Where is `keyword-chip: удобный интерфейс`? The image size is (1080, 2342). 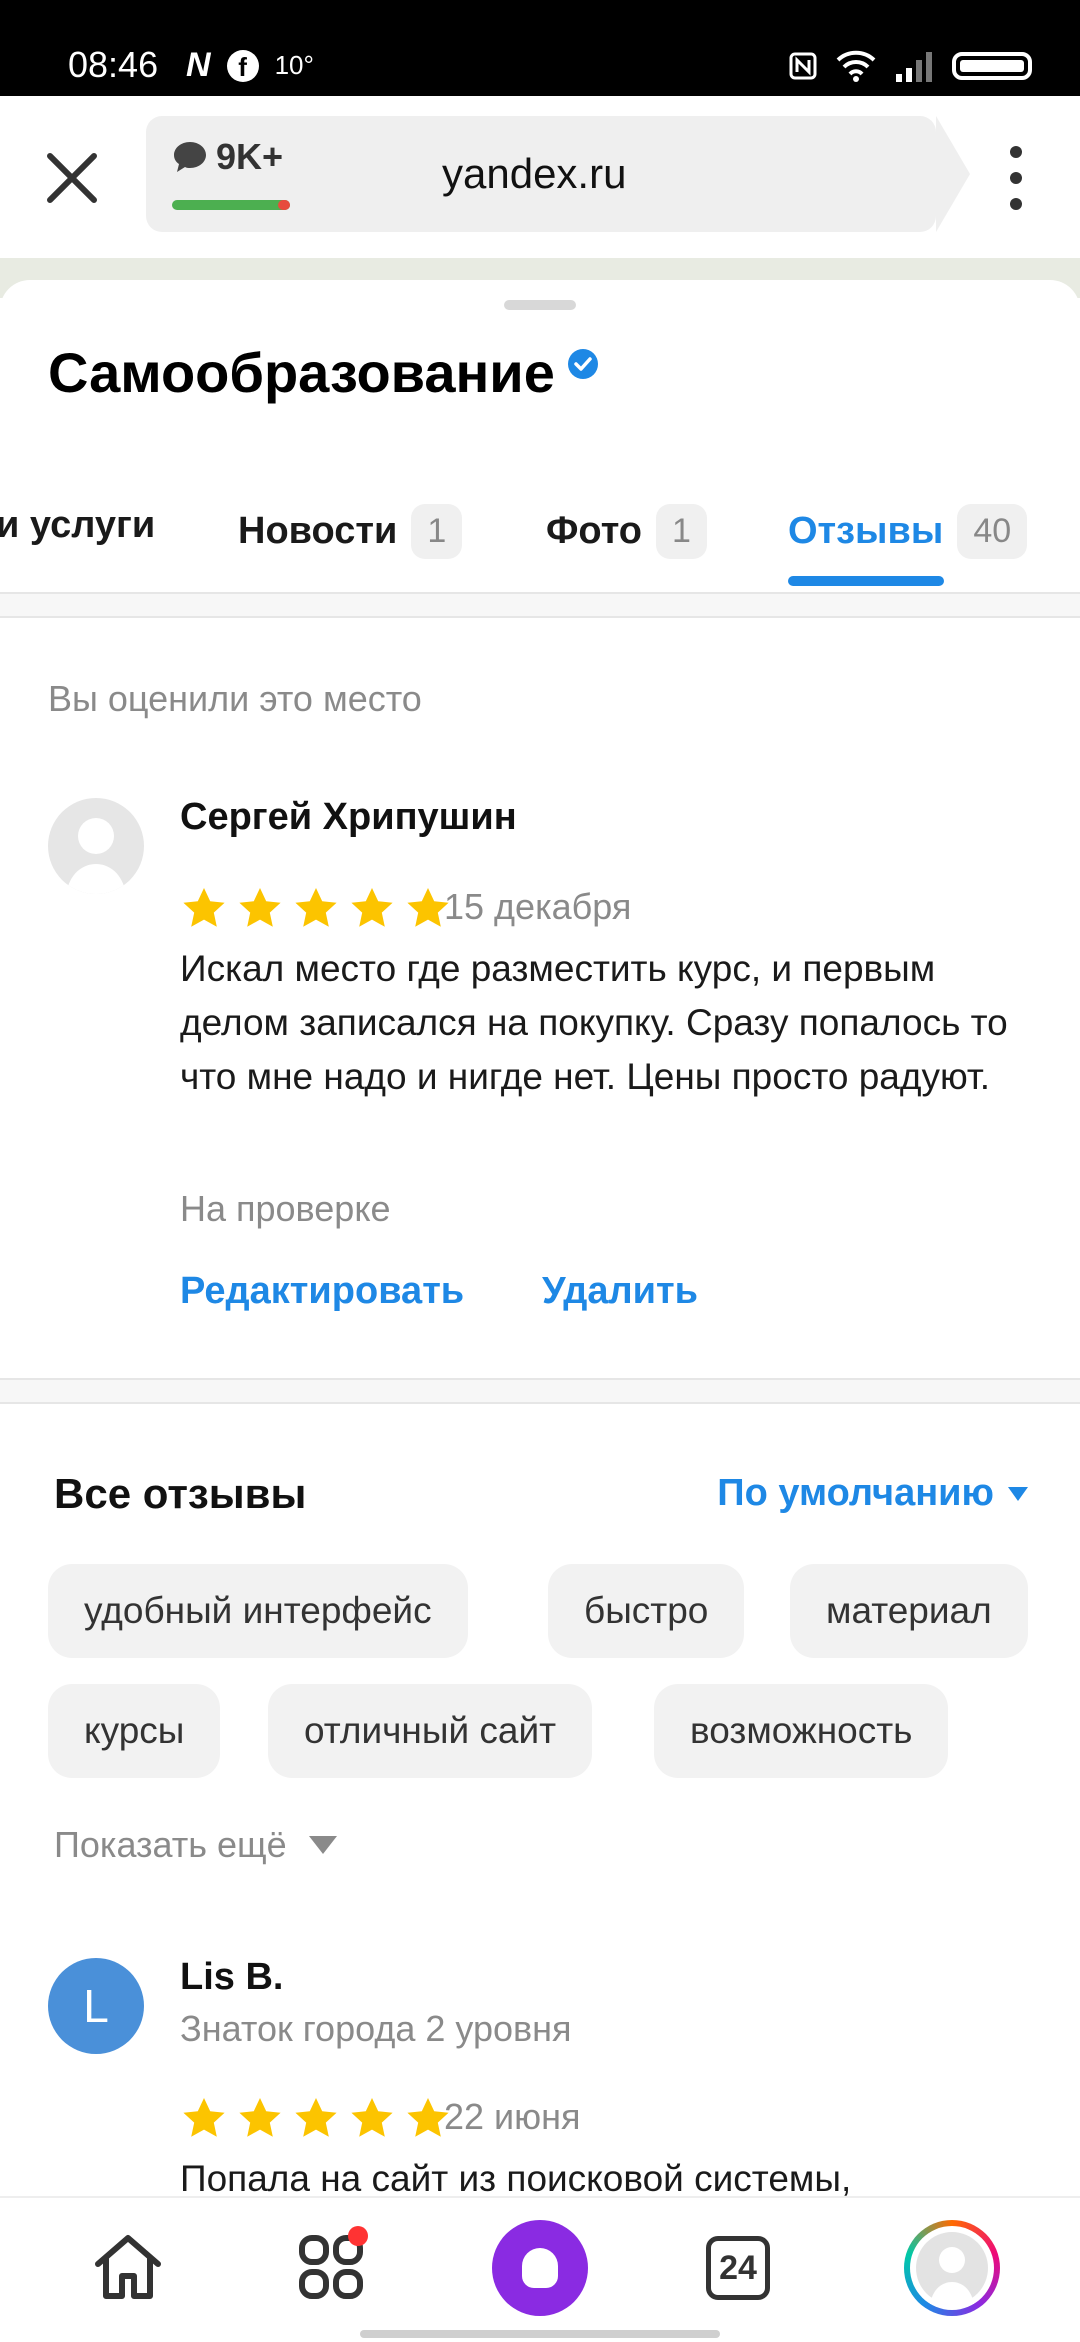 keyword-chip: удобный интерфейс is located at coordinates (258, 1611).